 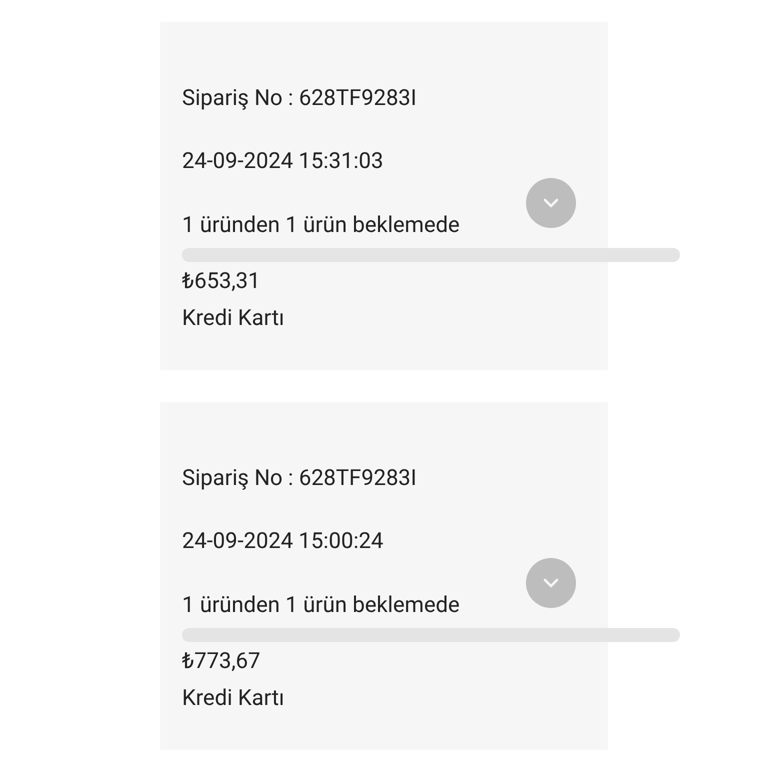 What do you see at coordinates (221, 662) in the screenshot?
I see `order-total: ₺773,67` at bounding box center [221, 662].